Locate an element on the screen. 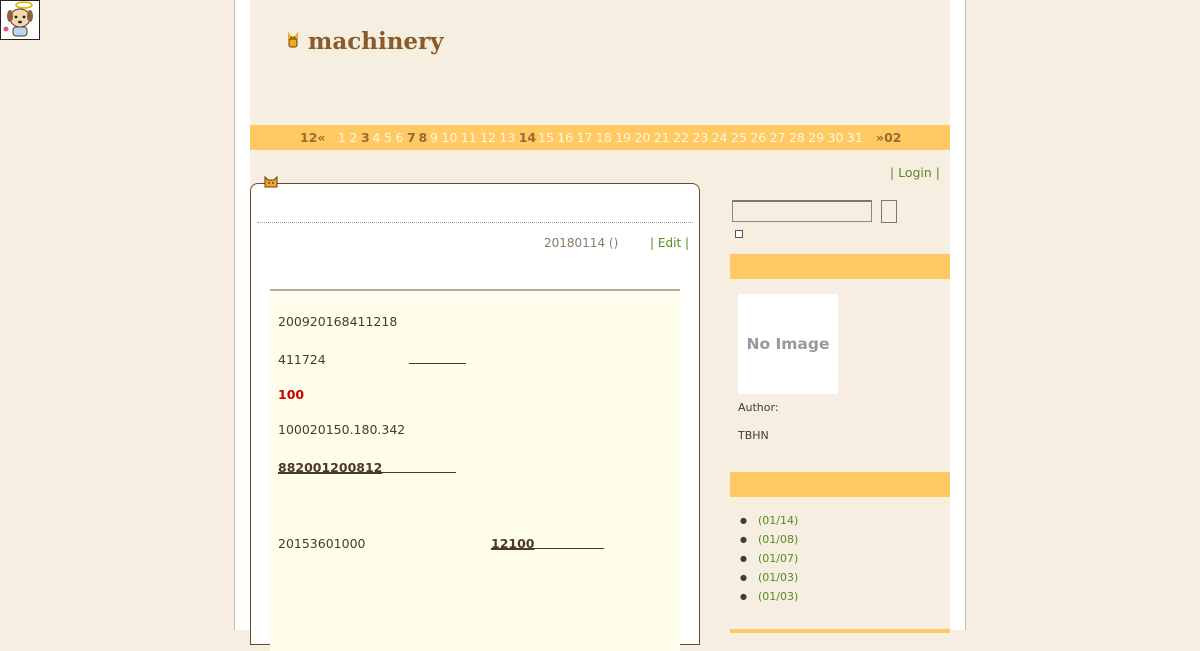 The image size is (1200, 651). calendar-day: 31 is located at coordinates (854, 137).